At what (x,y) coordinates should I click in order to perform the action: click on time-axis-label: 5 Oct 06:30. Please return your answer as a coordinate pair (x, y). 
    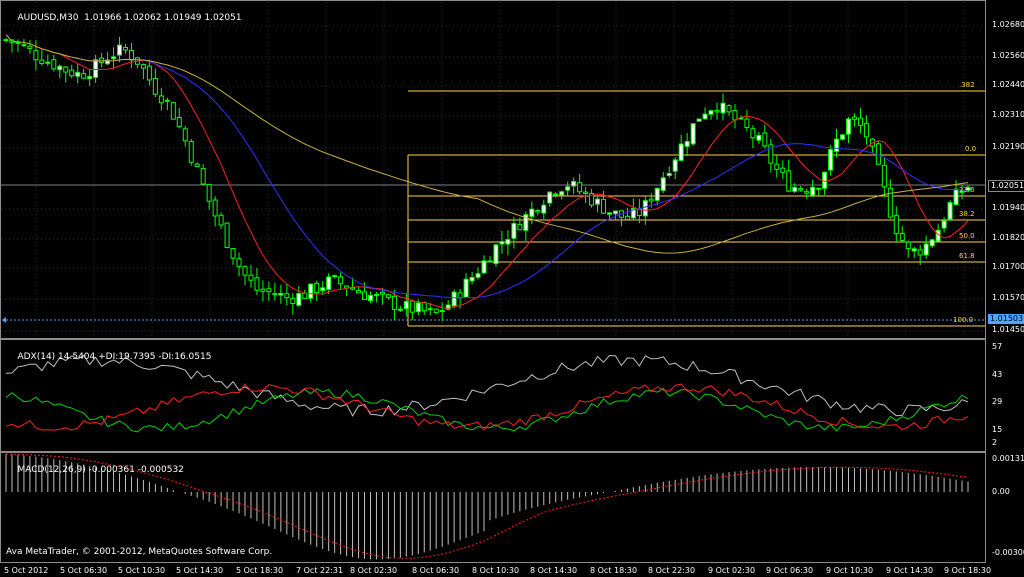
    Looking at the image, I should click on (84, 570).